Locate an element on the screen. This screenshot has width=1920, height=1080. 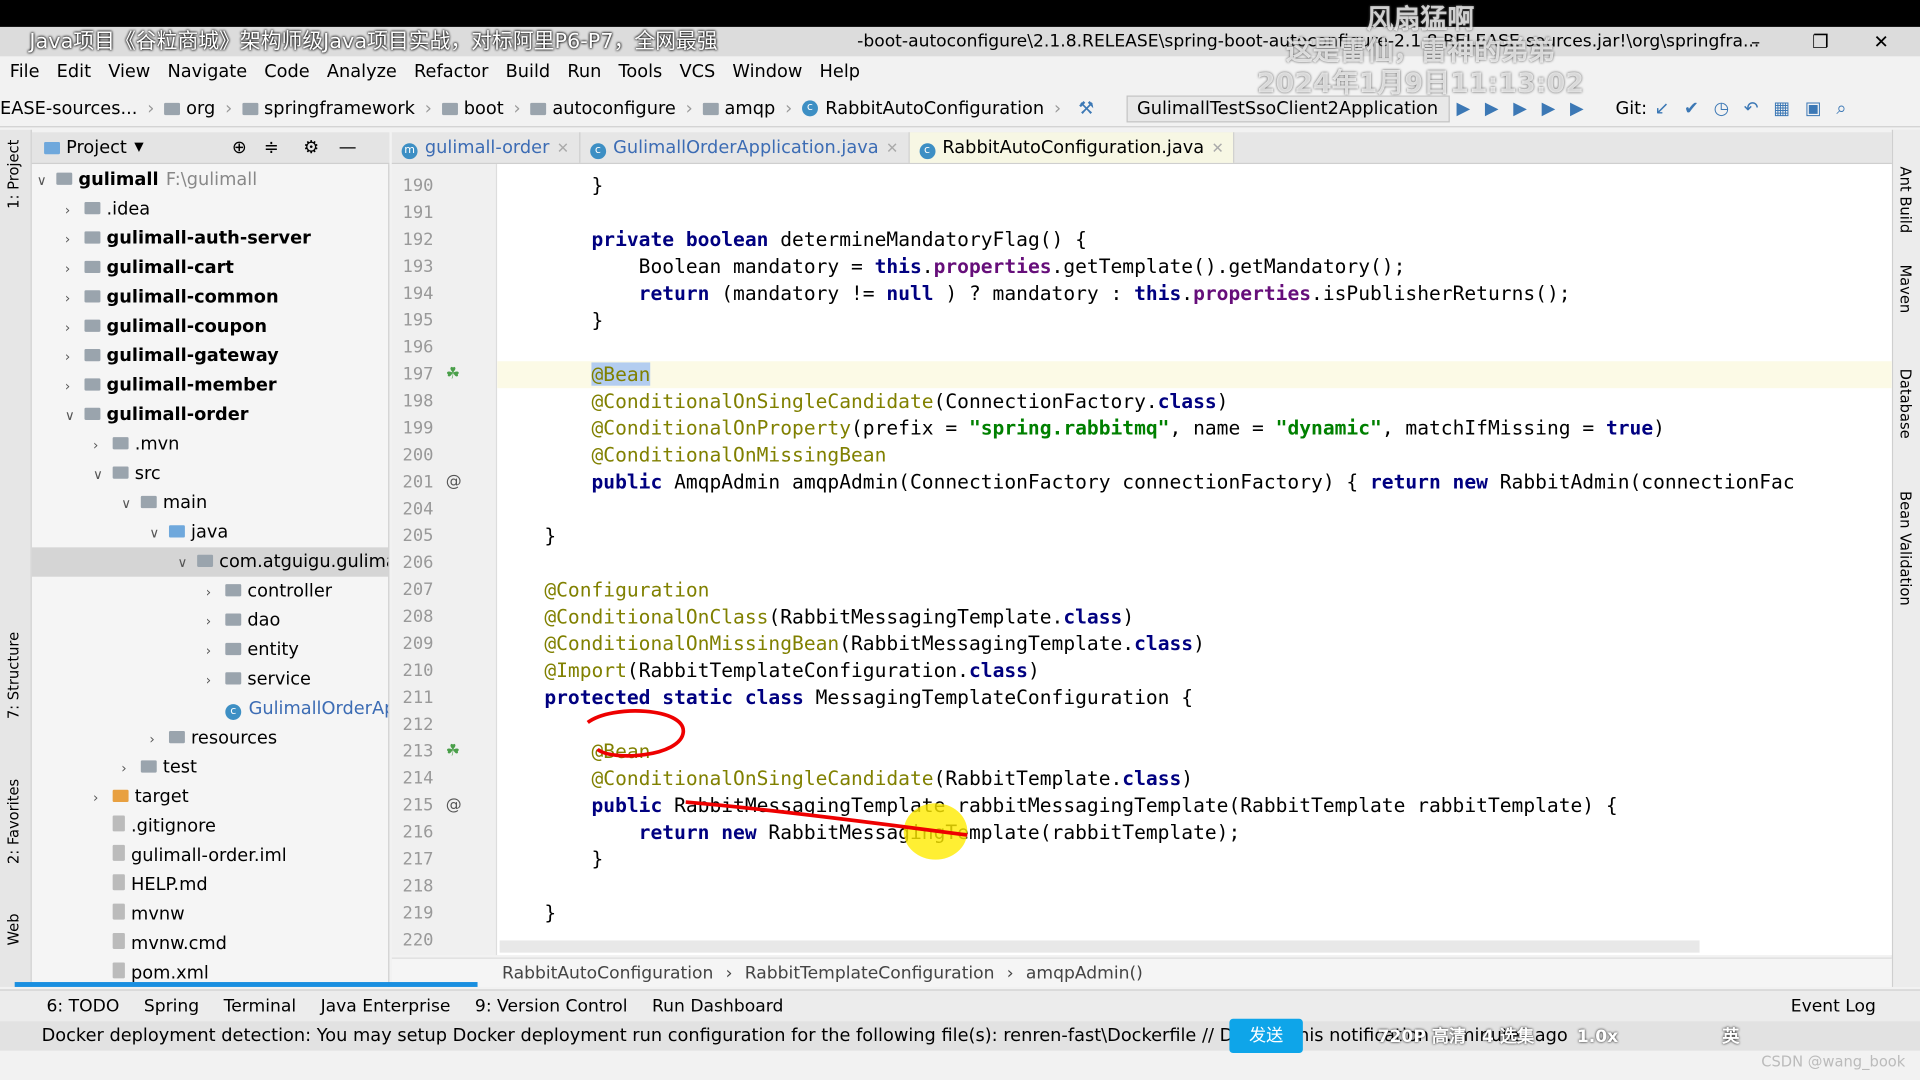
tree-item: › dao is located at coordinates (210, 621).